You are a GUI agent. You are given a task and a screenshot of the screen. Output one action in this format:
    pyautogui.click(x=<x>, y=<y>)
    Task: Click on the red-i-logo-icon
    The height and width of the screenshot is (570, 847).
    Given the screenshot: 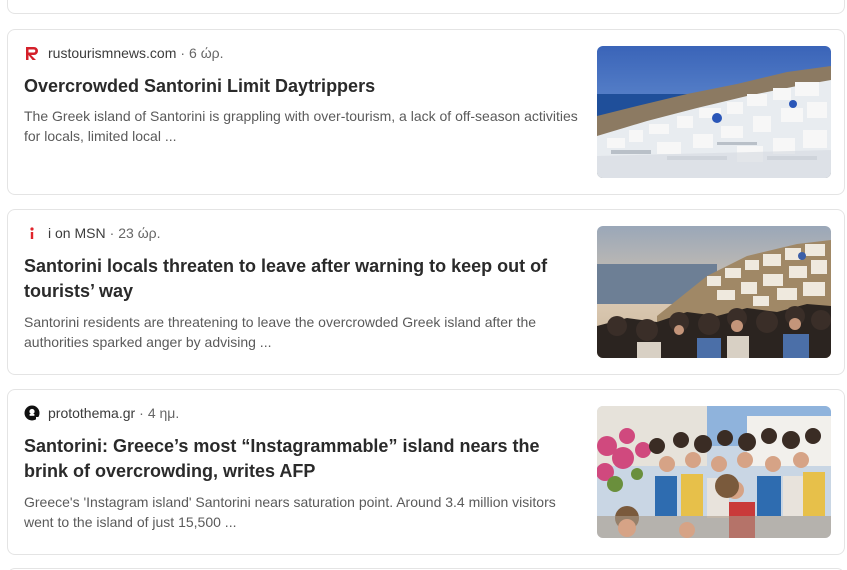 What is the action you would take?
    pyautogui.click(x=32, y=233)
    